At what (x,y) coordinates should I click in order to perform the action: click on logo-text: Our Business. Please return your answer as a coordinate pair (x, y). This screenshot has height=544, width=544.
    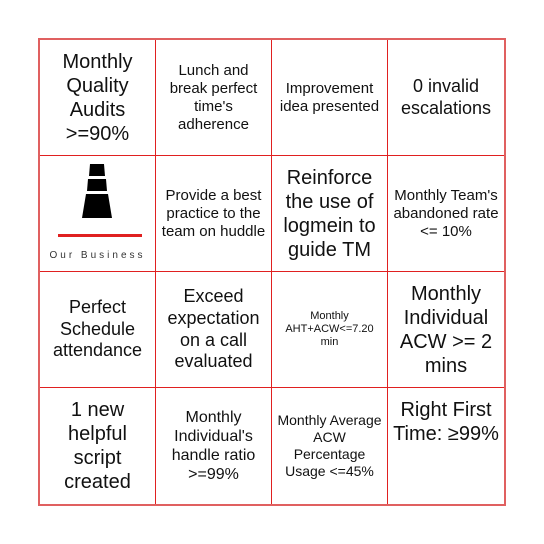
    Looking at the image, I should click on (97, 255).